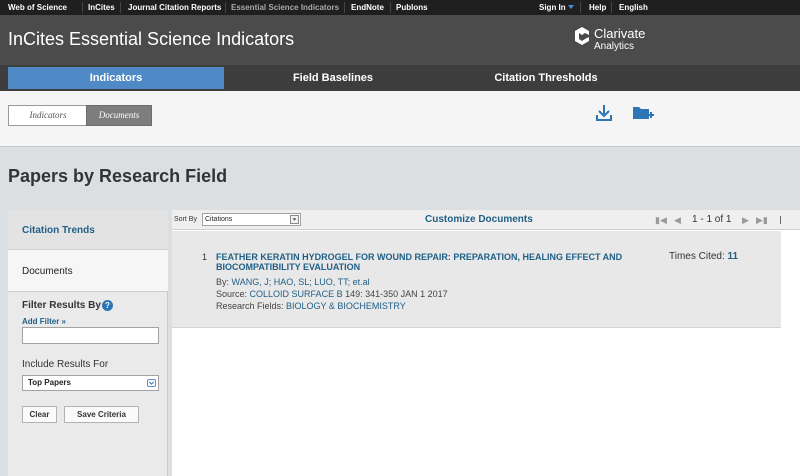 Image resolution: width=800 pixels, height=476 pixels. Describe the element at coordinates (185, 219) in the screenshot. I see `sort-by-label: Sort By` at that location.